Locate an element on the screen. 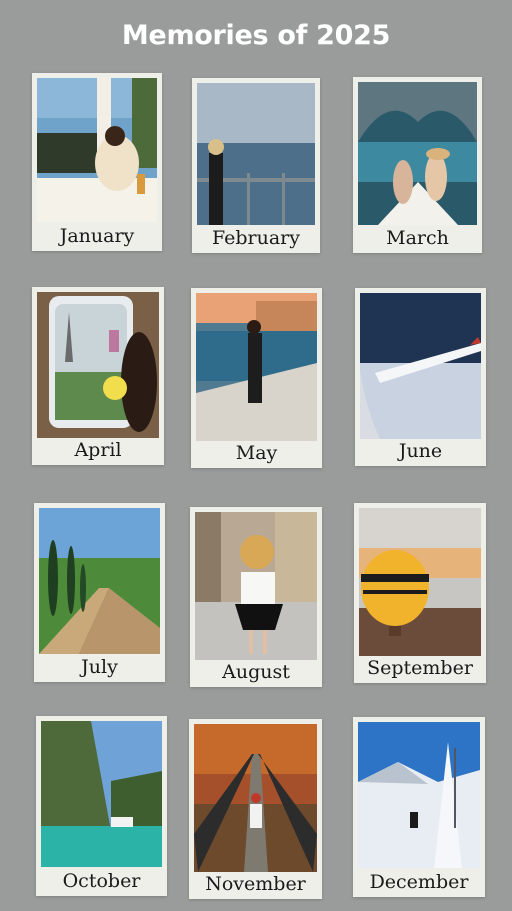  polaroid-september: September is located at coordinates (420, 593).